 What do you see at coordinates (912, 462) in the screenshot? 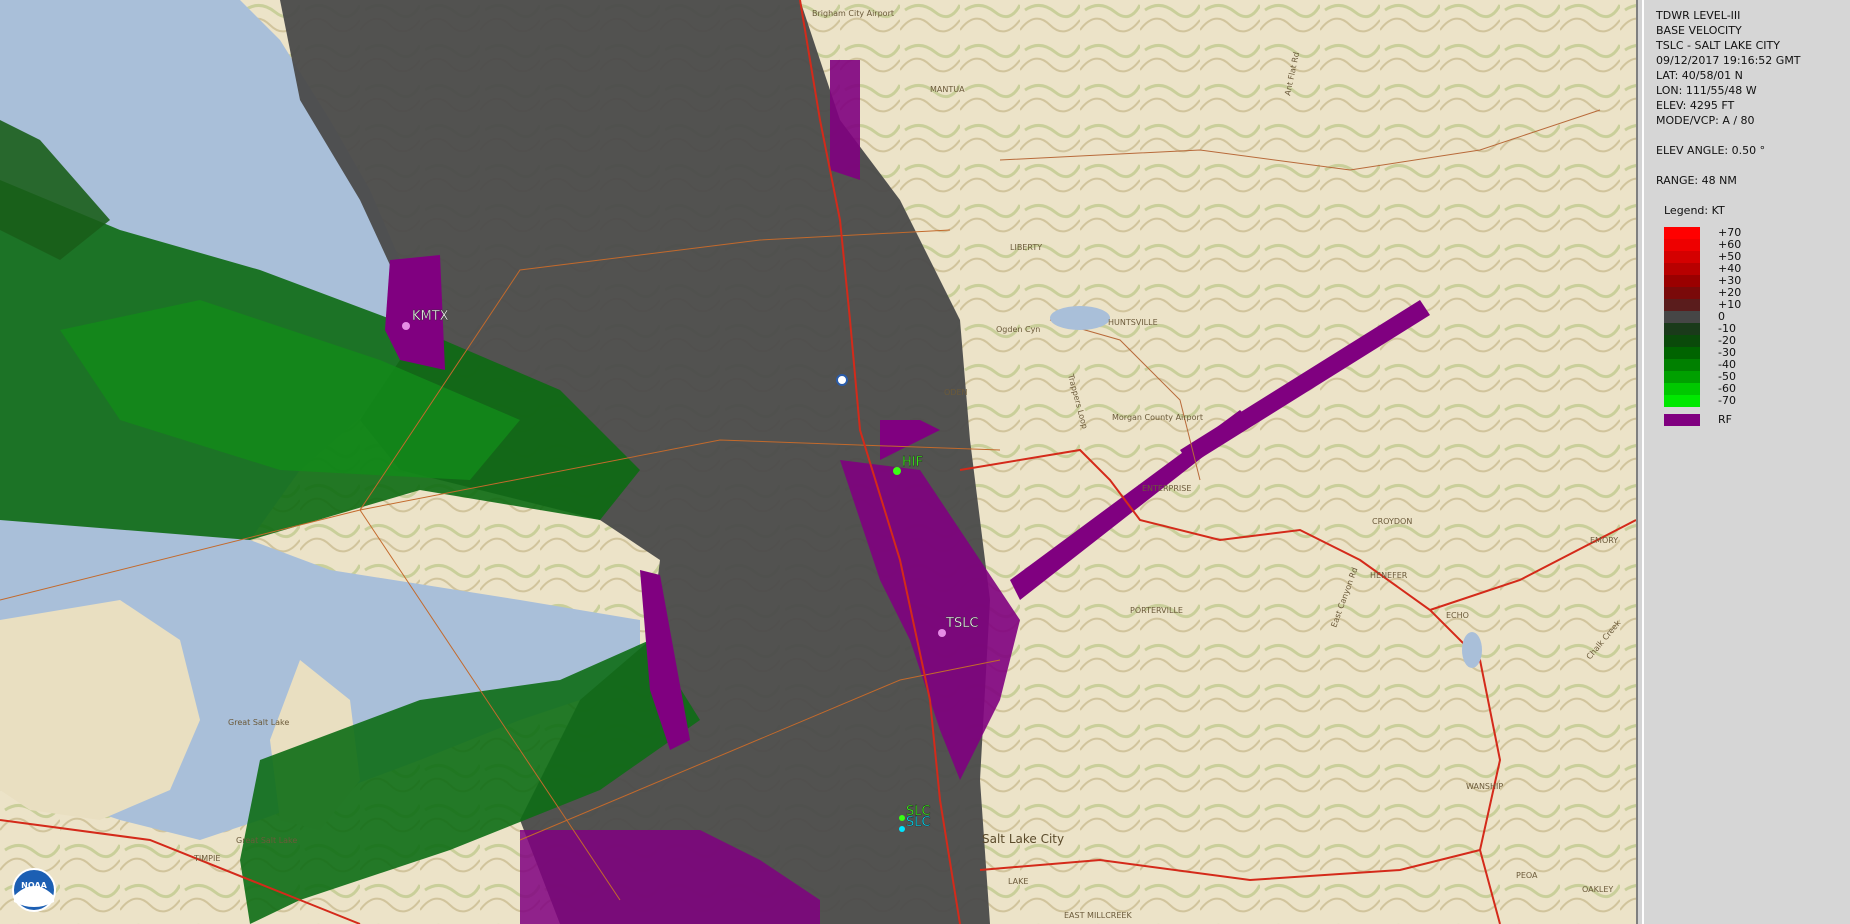
I see `site-label-hif: HIF` at bounding box center [912, 462].